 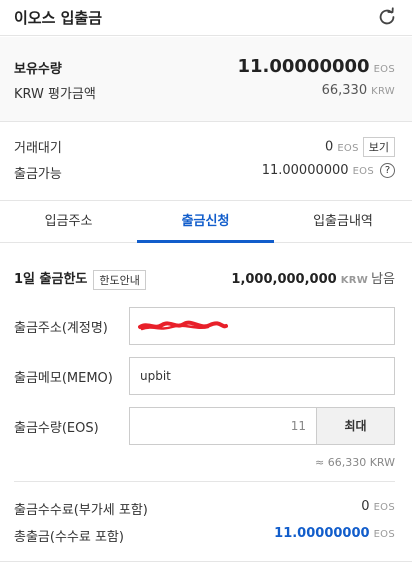 What do you see at coordinates (223, 426) in the screenshot?
I see `quantity-input: 11` at bounding box center [223, 426].